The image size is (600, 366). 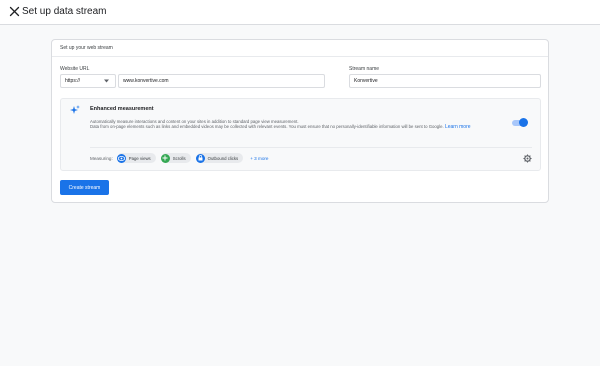 I want to click on scroll-arrows-icon, so click(x=165, y=158).